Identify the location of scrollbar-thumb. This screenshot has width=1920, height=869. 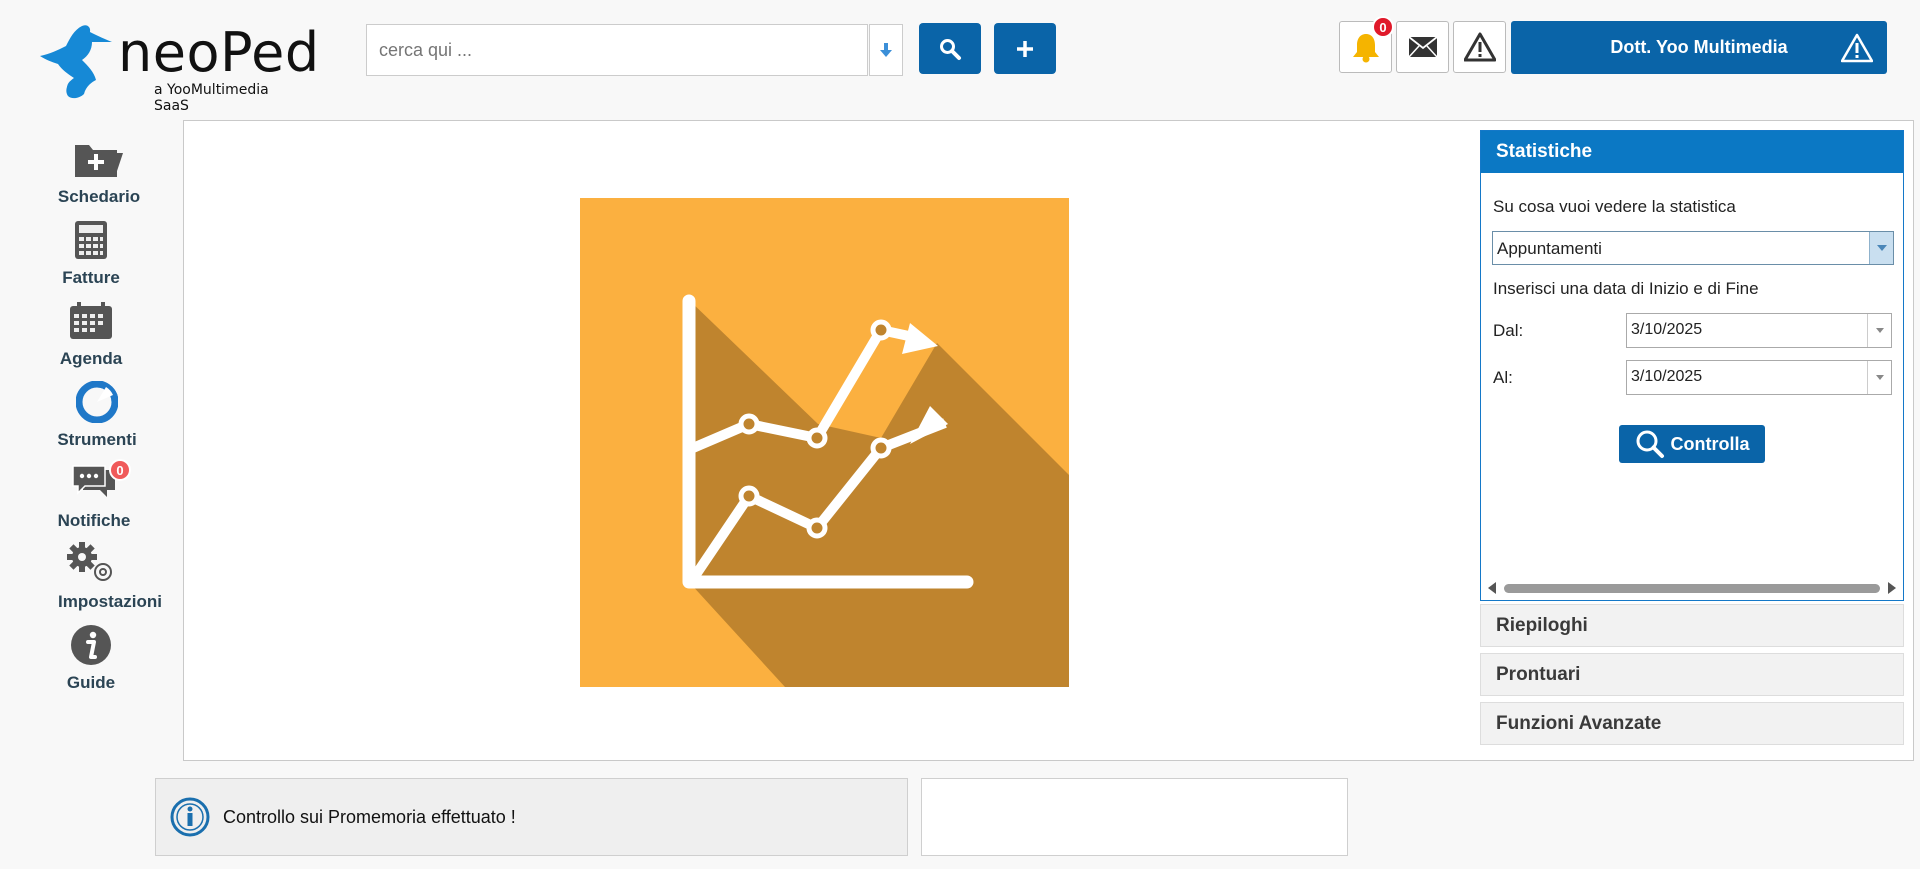
(1692, 588).